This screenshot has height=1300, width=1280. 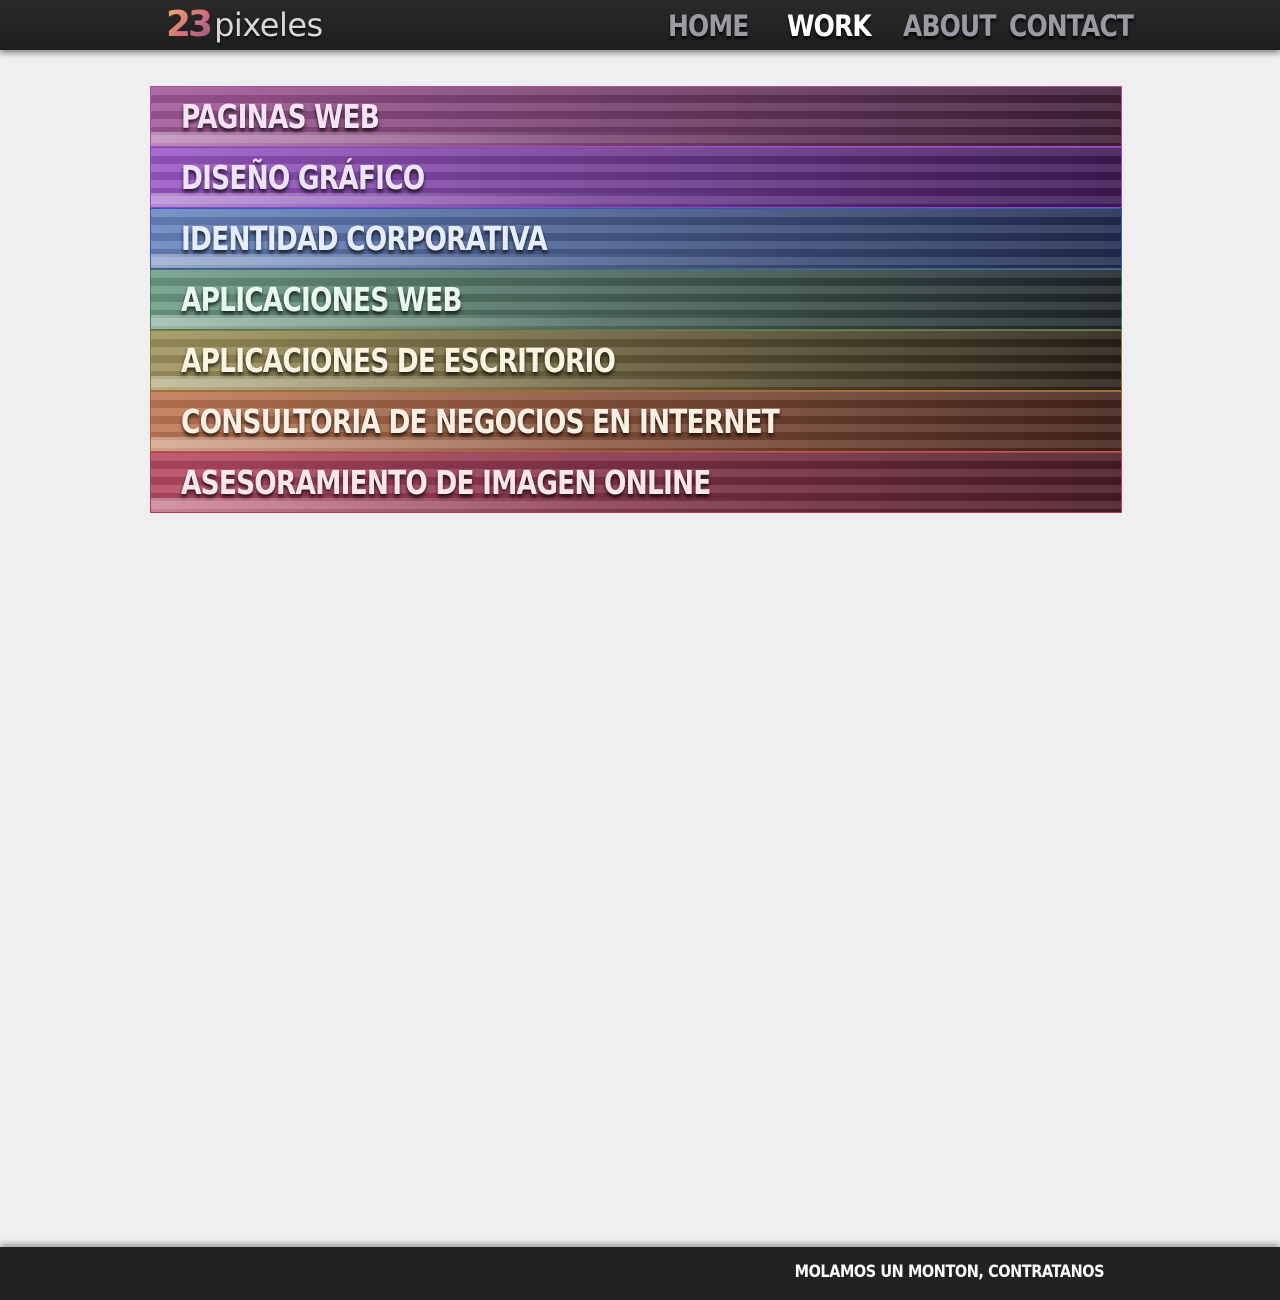 What do you see at coordinates (280, 116) in the screenshot?
I see `service-label: PAGINAS WEB` at bounding box center [280, 116].